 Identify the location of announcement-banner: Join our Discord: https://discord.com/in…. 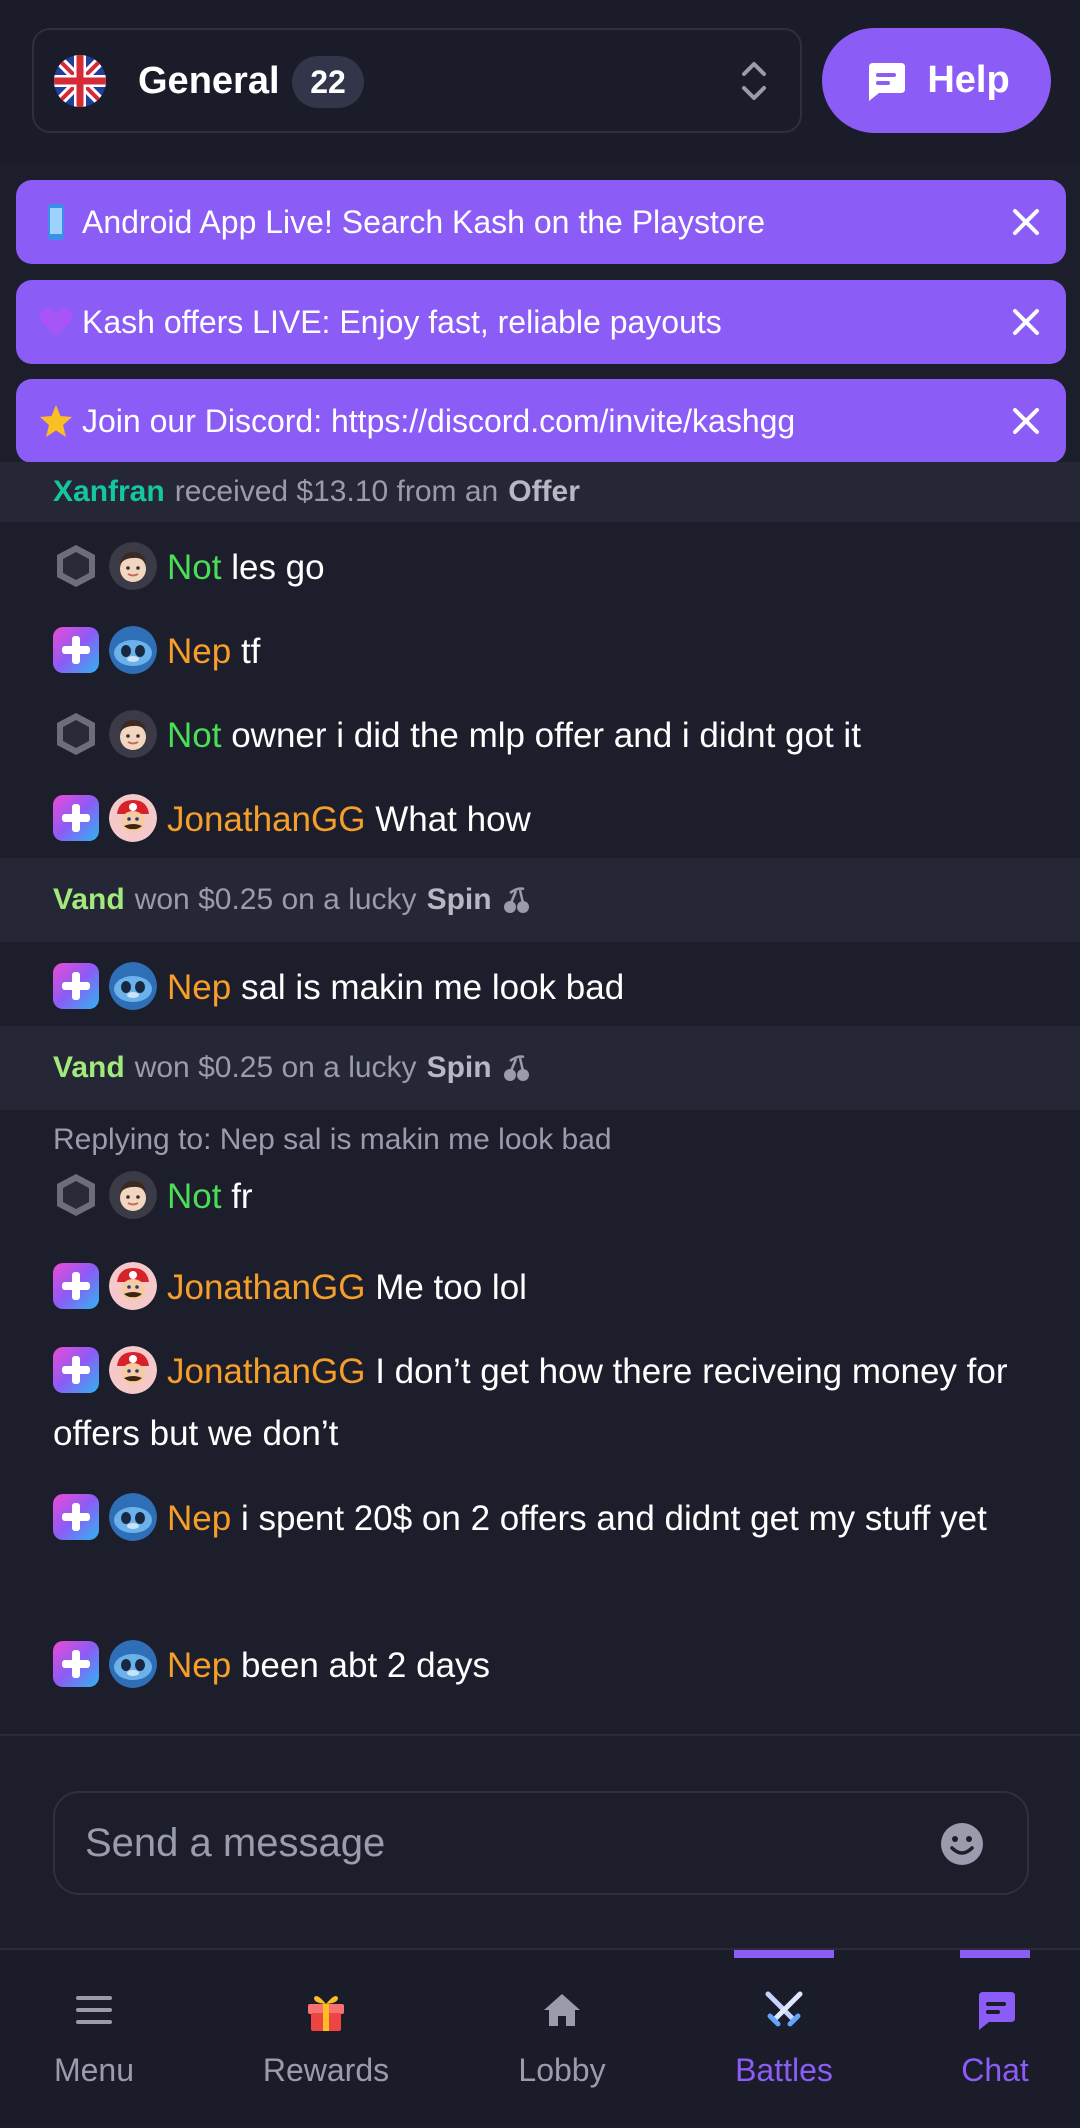
(541, 421).